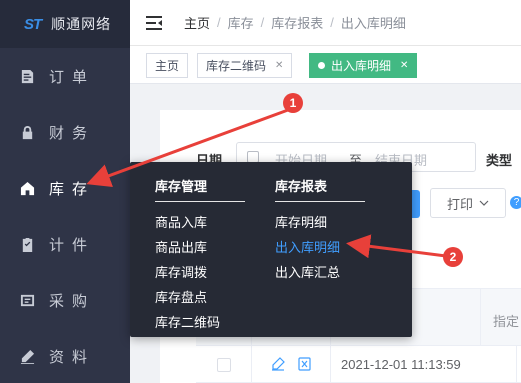  What do you see at coordinates (304, 364) in the screenshot?
I see `excel-icon` at bounding box center [304, 364].